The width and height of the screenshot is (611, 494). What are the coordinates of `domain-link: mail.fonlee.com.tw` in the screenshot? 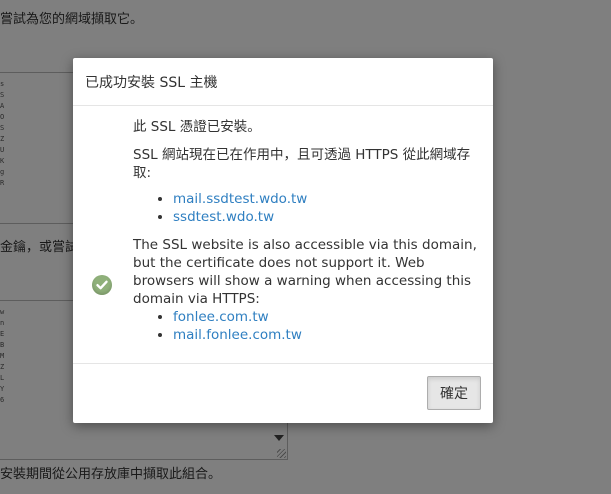 It's located at (237, 335).